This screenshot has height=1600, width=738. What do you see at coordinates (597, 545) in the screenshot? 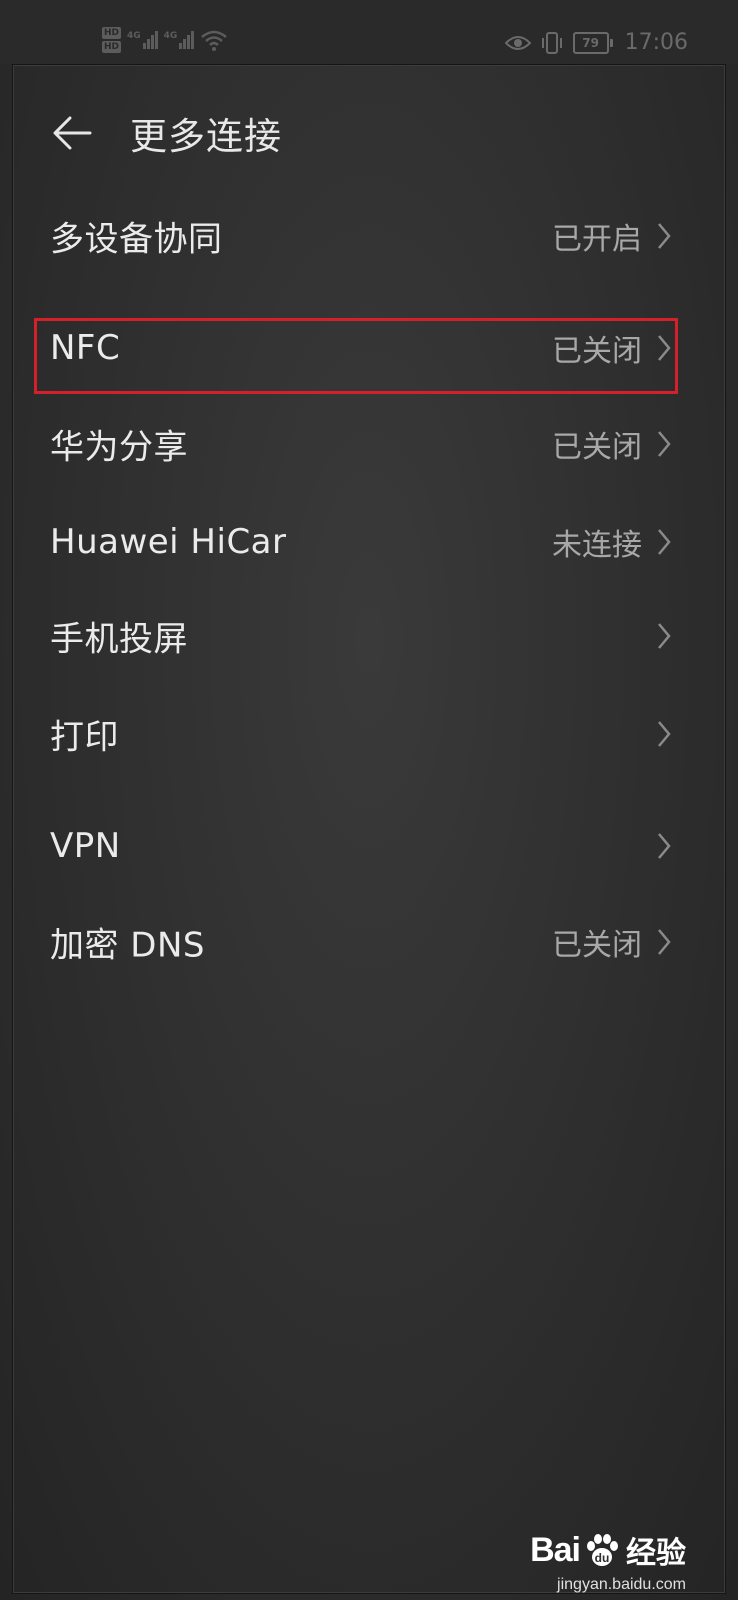
I see `list-item-status: 未连接` at bounding box center [597, 545].